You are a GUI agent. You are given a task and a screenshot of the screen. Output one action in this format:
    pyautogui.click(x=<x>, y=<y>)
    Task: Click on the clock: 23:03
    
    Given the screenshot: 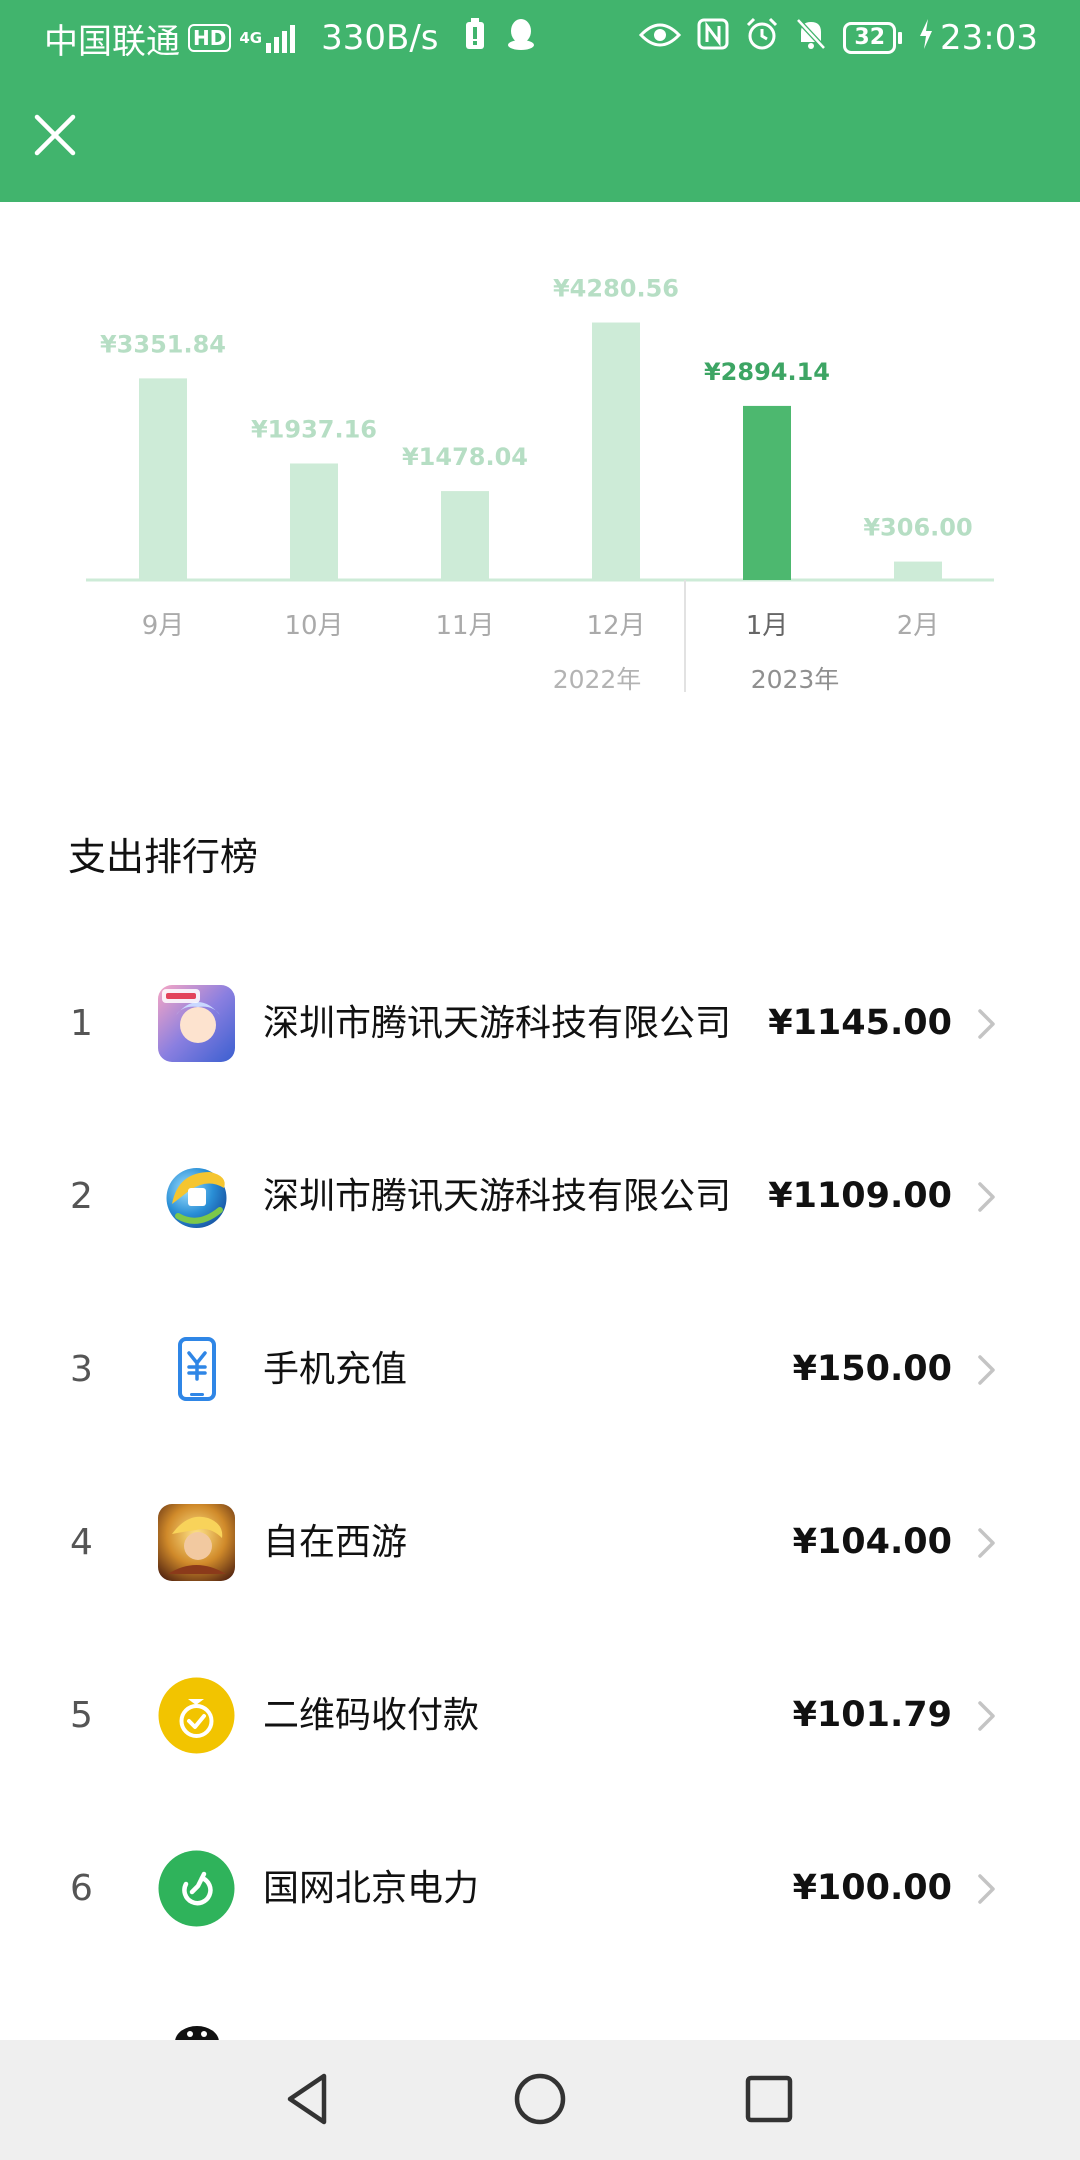 What is the action you would take?
    pyautogui.click(x=989, y=38)
    